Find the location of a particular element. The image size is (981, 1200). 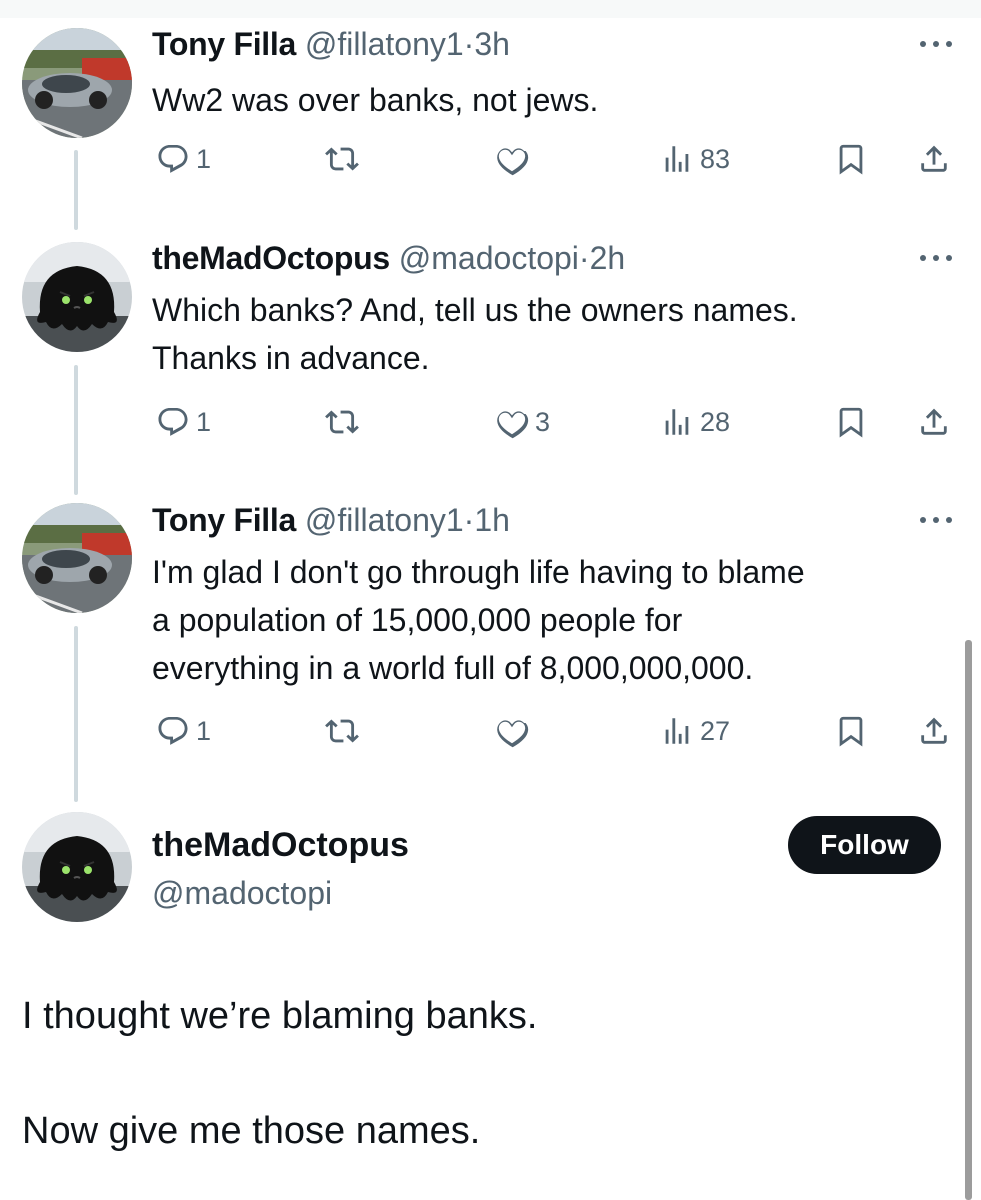

action-bar: 1 27 is located at coordinates (490, 731).